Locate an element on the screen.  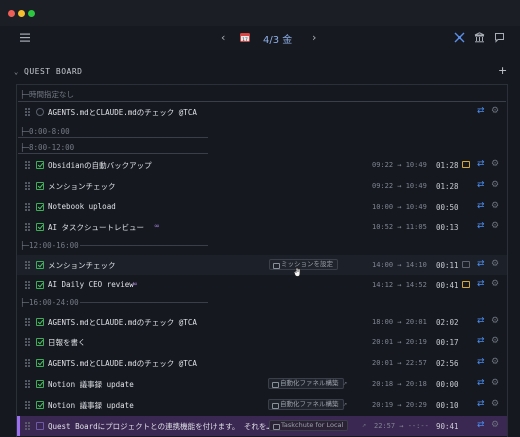
section-header: ├─0:00-8:00 is located at coordinates (45, 131).